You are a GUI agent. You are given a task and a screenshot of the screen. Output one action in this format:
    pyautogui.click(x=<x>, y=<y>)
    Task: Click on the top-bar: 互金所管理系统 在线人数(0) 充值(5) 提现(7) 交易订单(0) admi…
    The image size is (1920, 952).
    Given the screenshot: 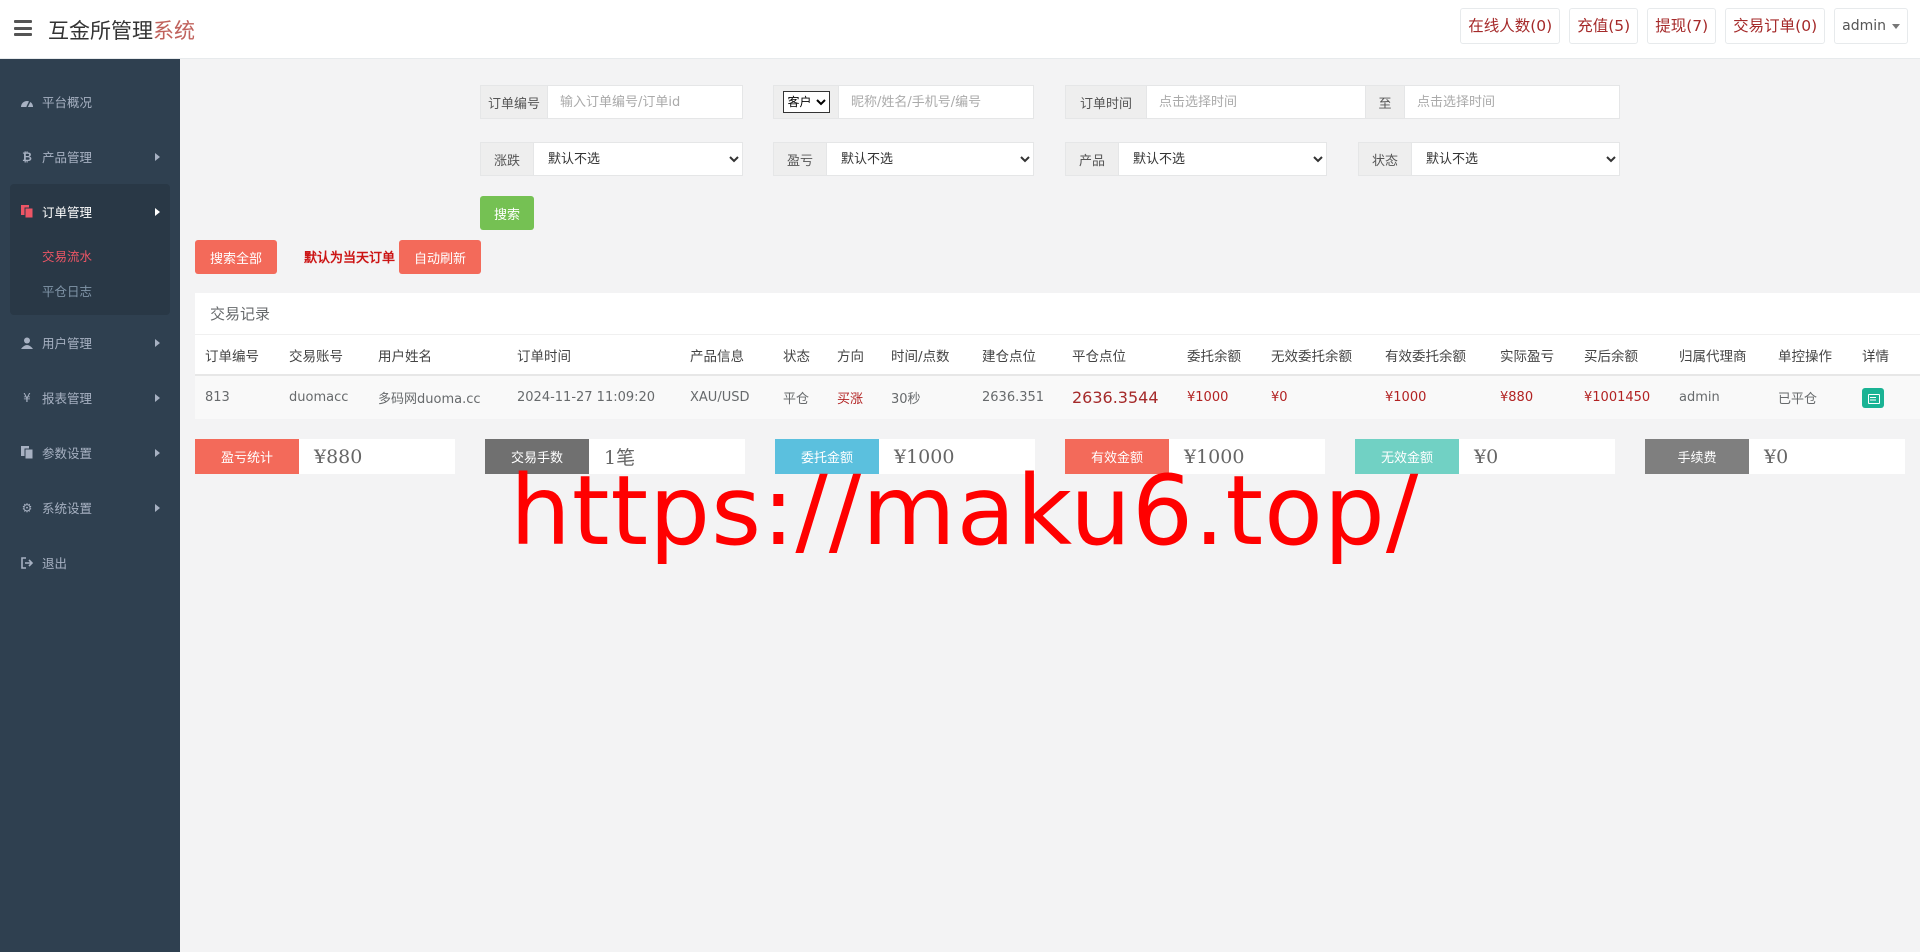 What is the action you would take?
    pyautogui.click(x=960, y=29)
    